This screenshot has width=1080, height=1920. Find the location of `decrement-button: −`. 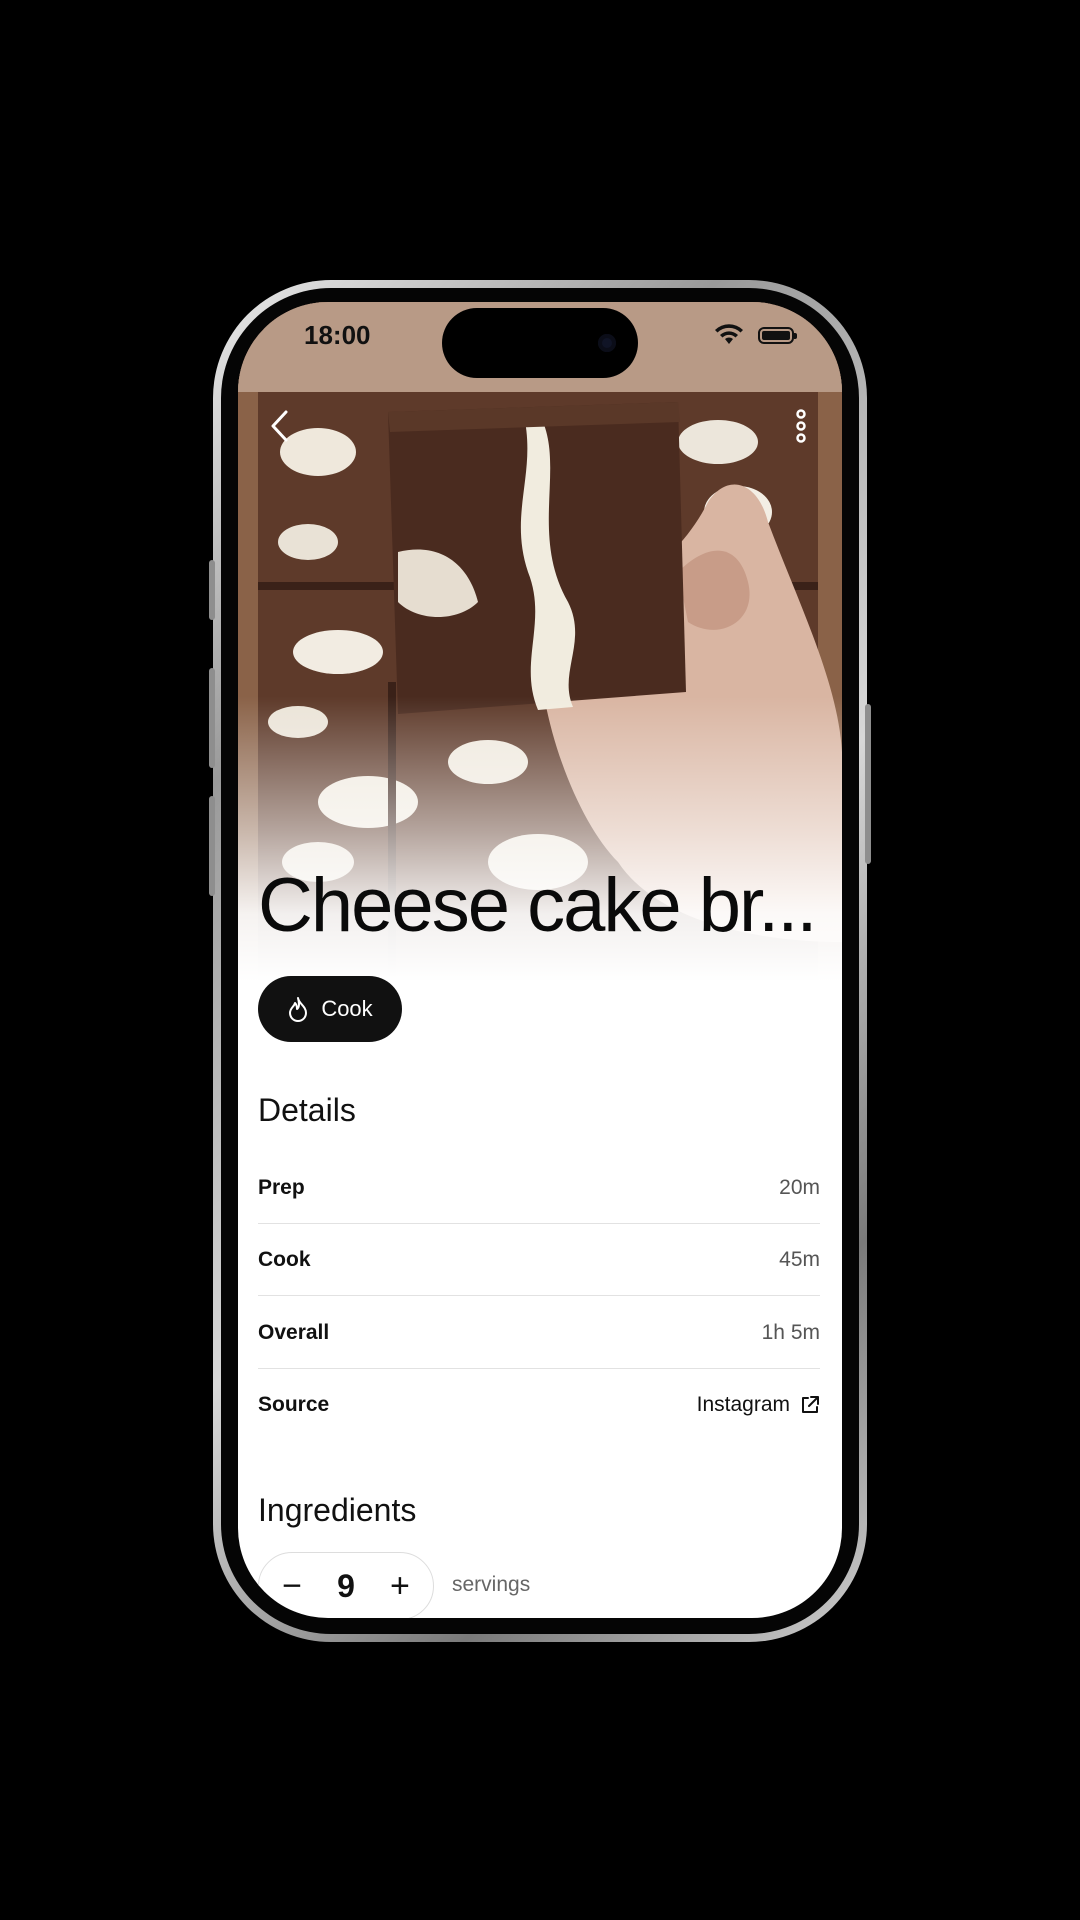

decrement-button: − is located at coordinates (292, 1586).